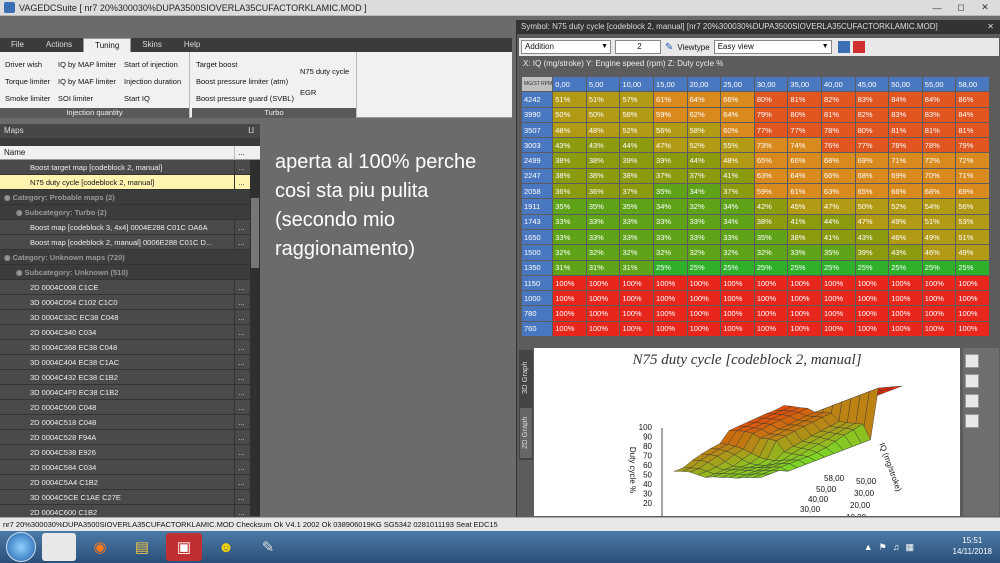  What do you see at coordinates (192, 45) in the screenshot?
I see `menu-help: Help` at bounding box center [192, 45].